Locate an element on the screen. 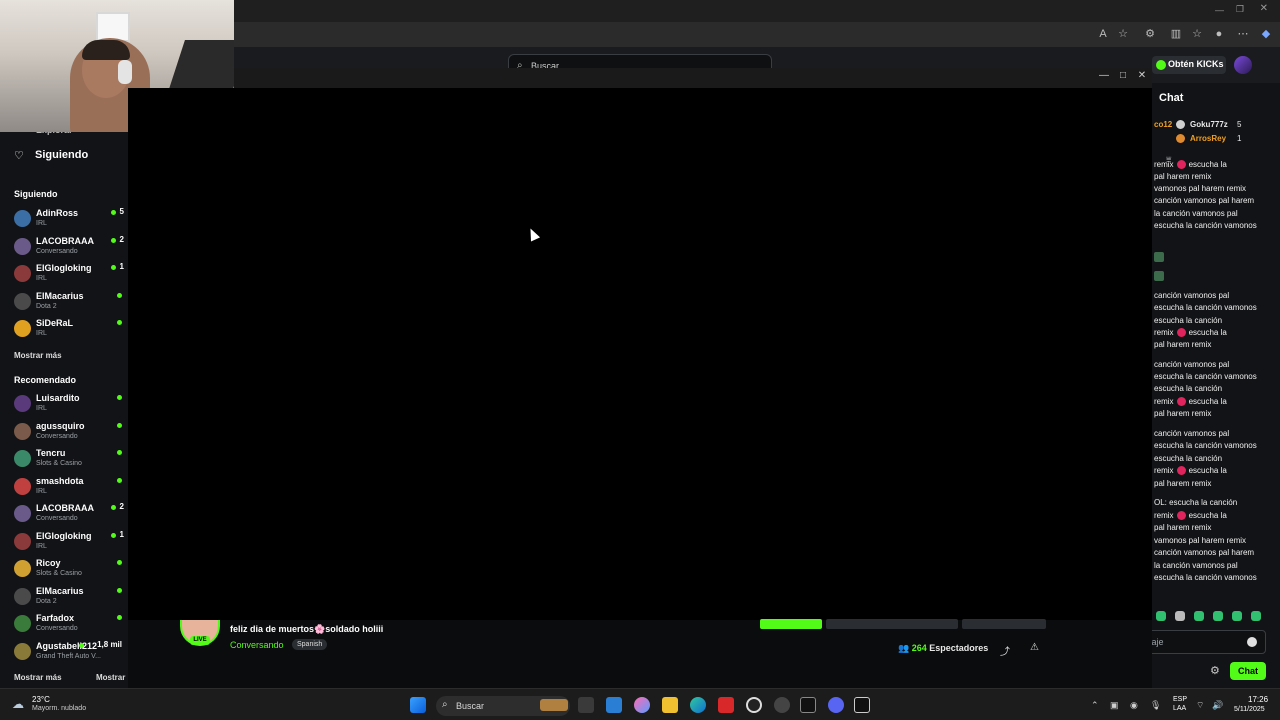 Image resolution: width=1280 pixels, height=720 pixels. top-chatter-name: Goku777z is located at coordinates (1209, 124).